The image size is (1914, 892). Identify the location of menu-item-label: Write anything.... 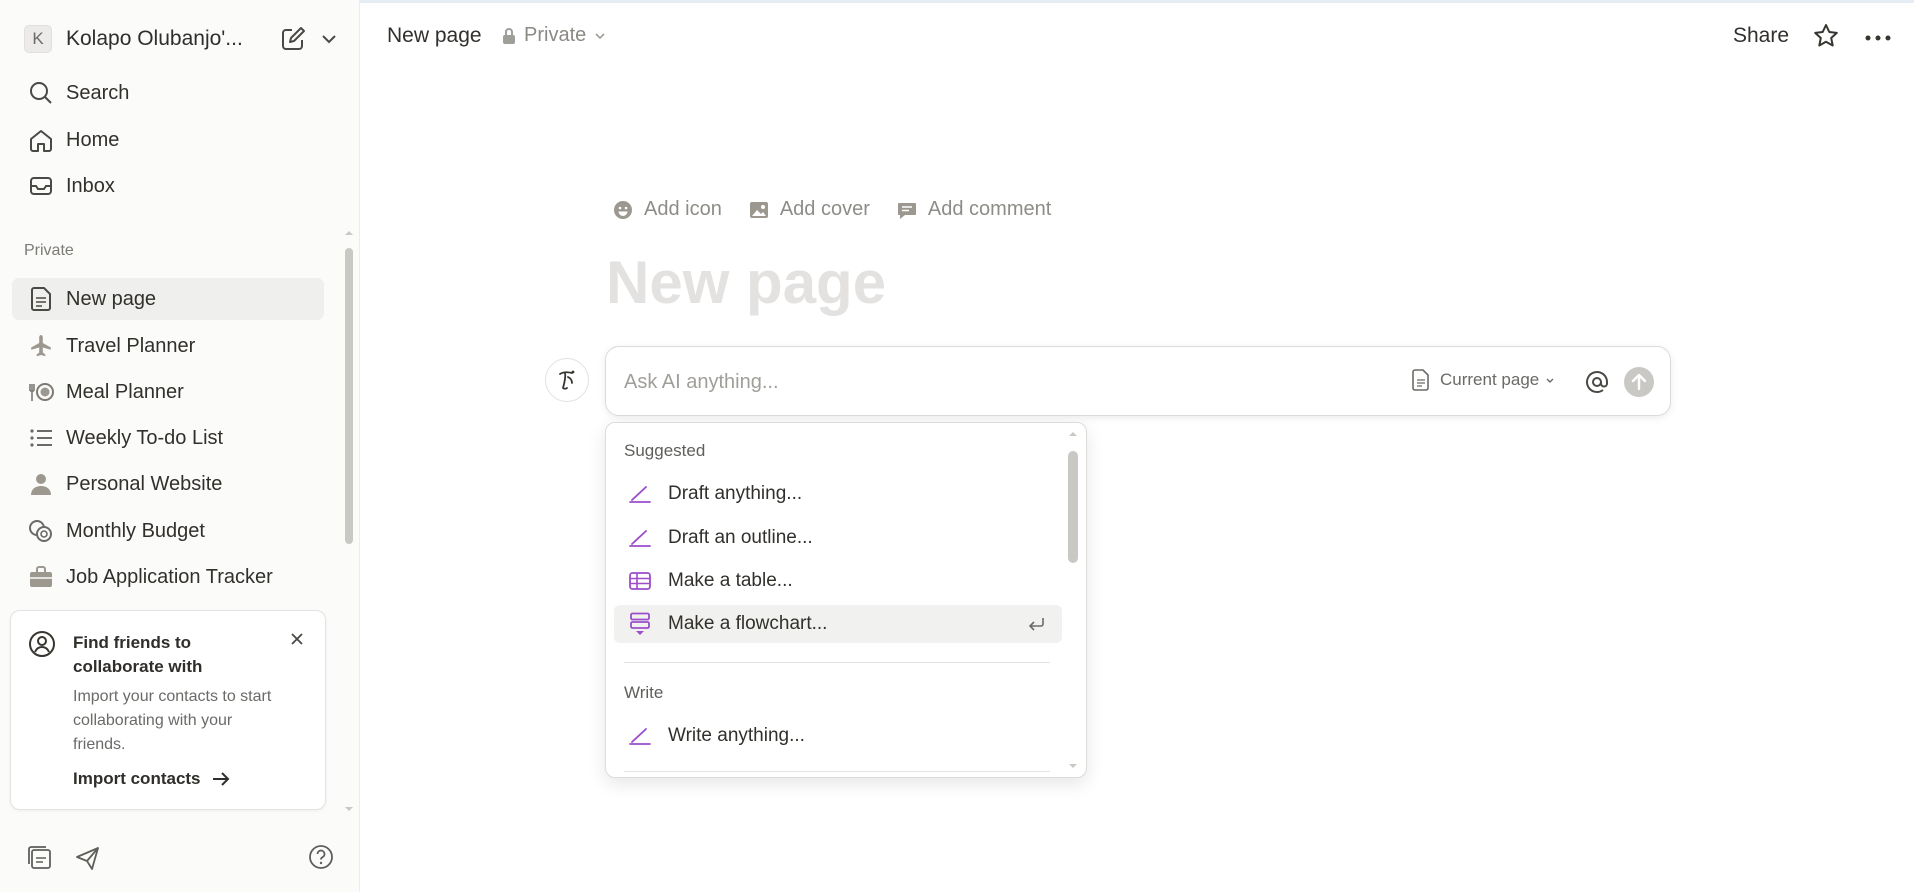
(736, 735).